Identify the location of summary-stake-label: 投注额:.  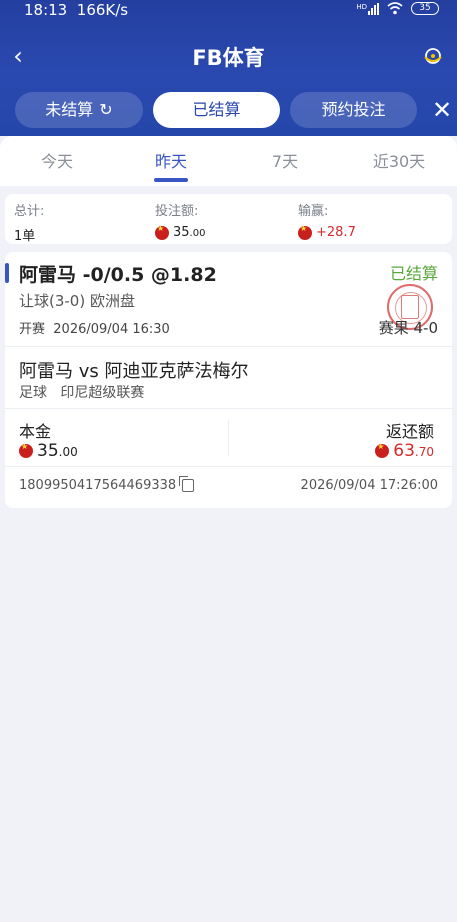
(177, 211).